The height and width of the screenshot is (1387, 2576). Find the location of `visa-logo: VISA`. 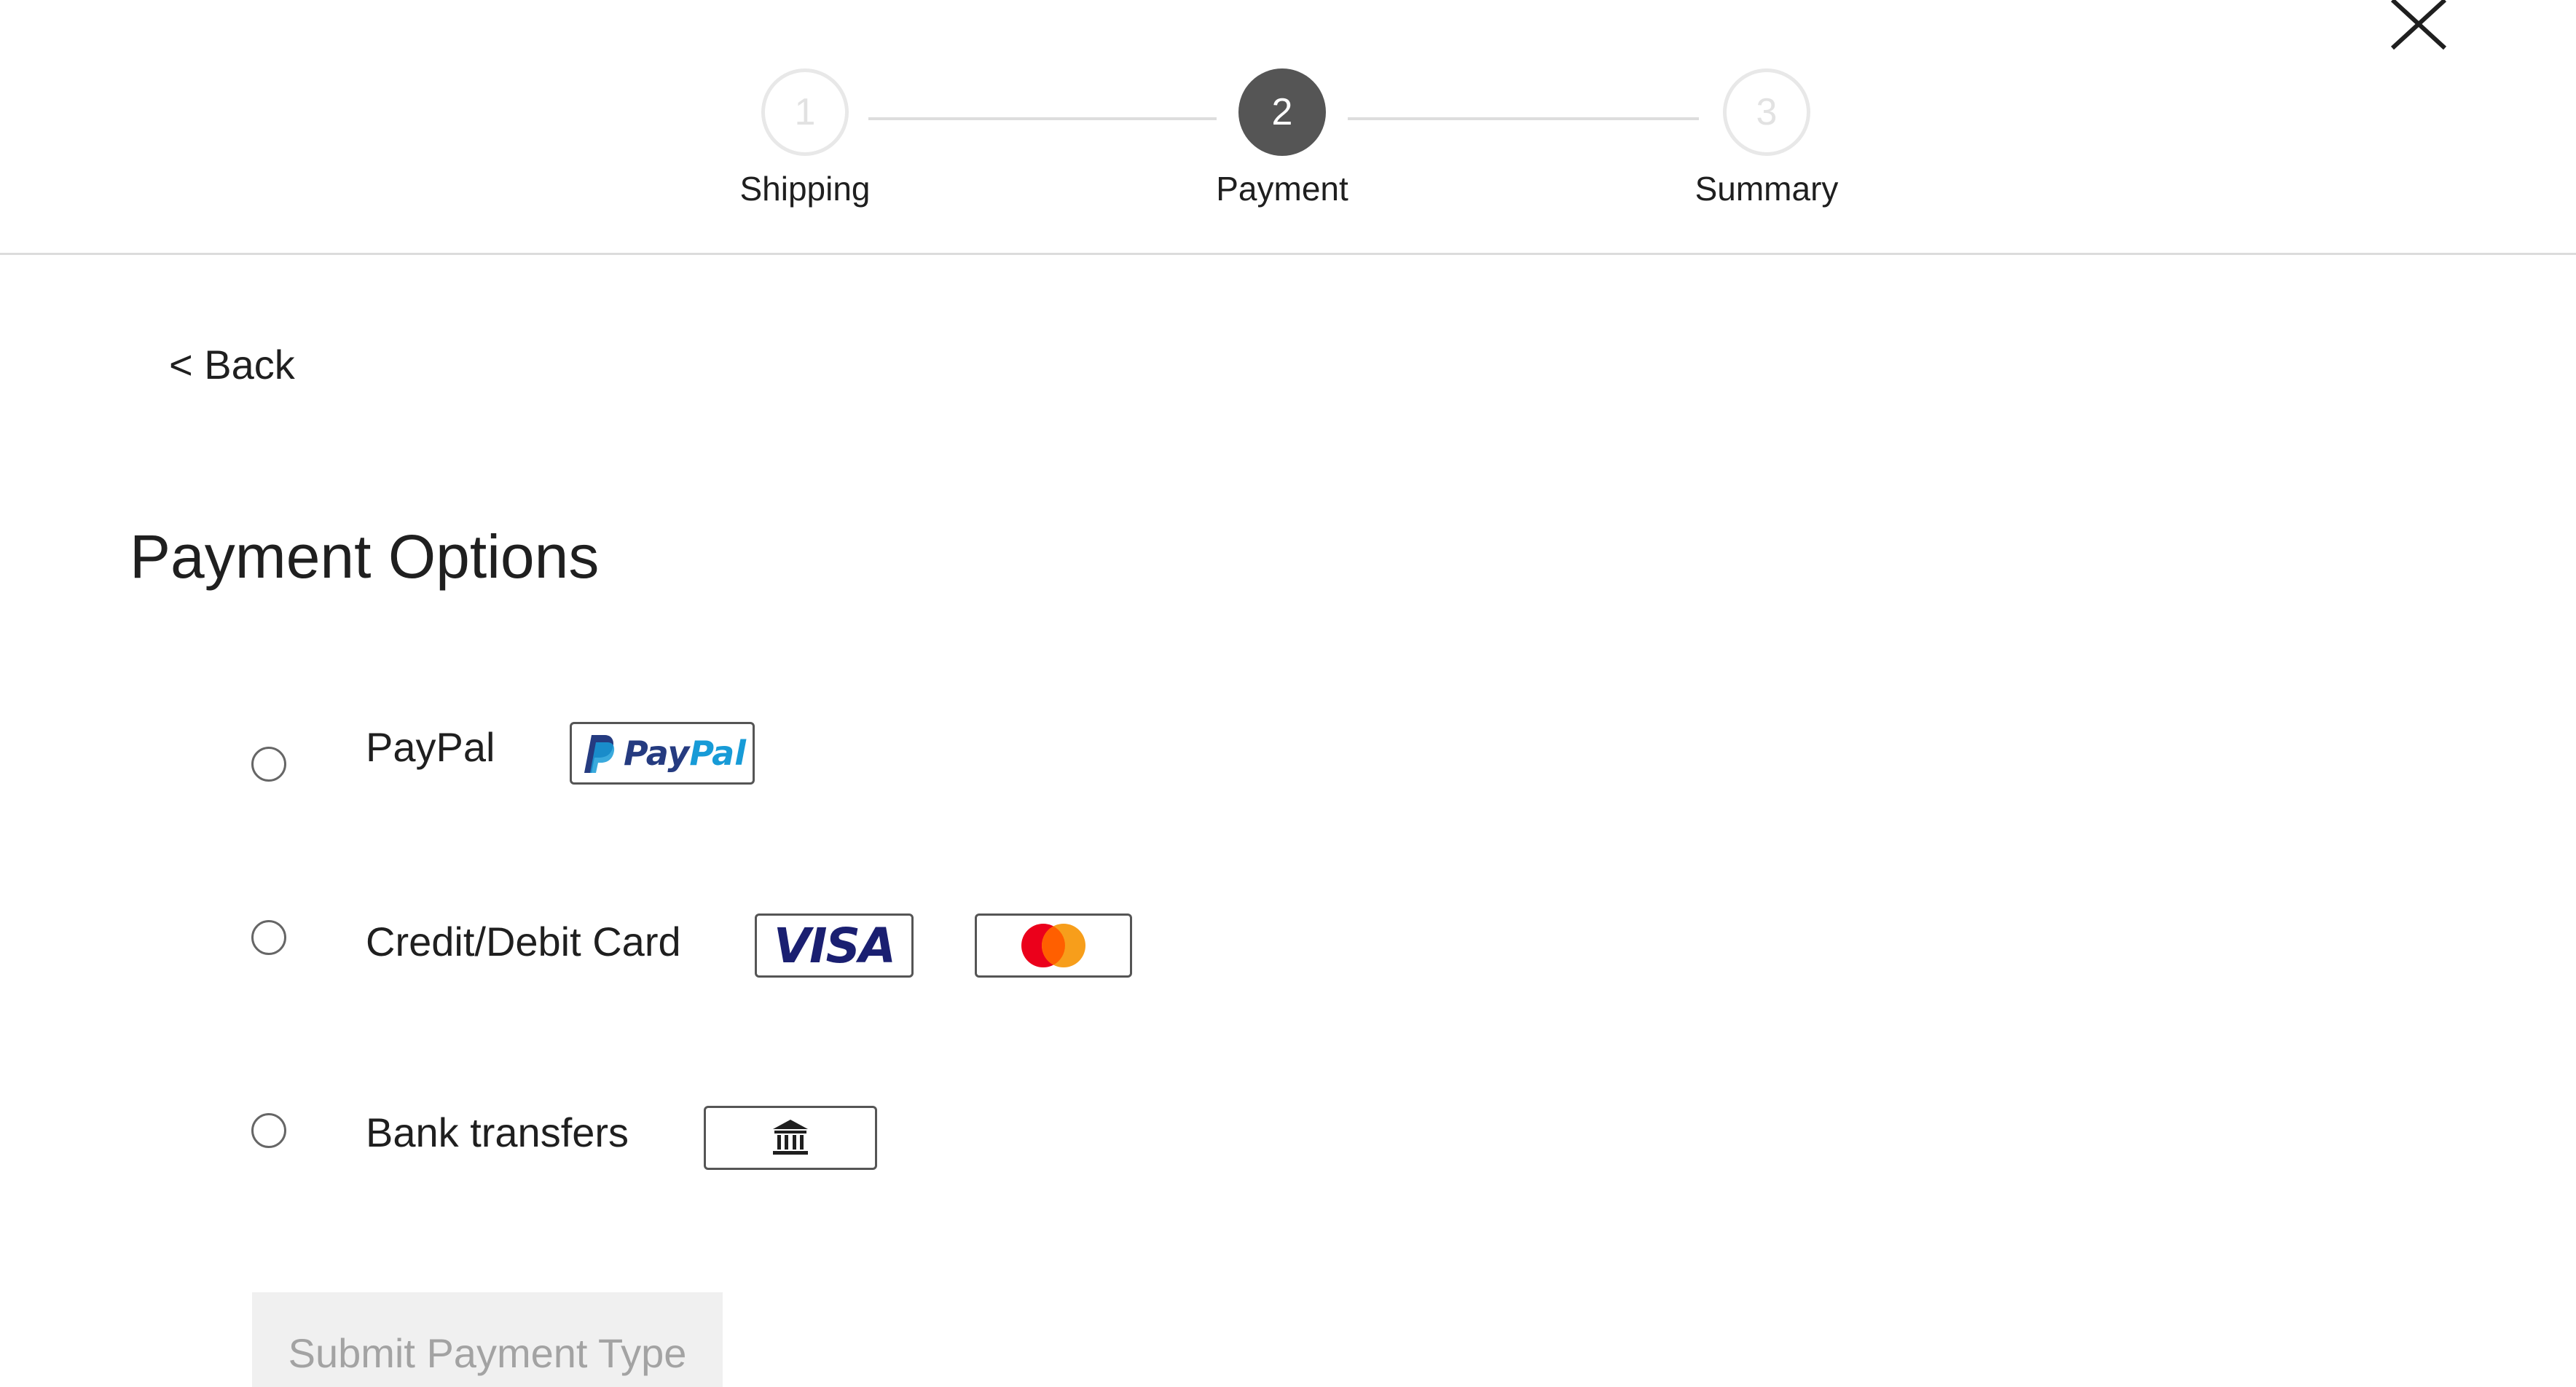

visa-logo: VISA is located at coordinates (834, 945).